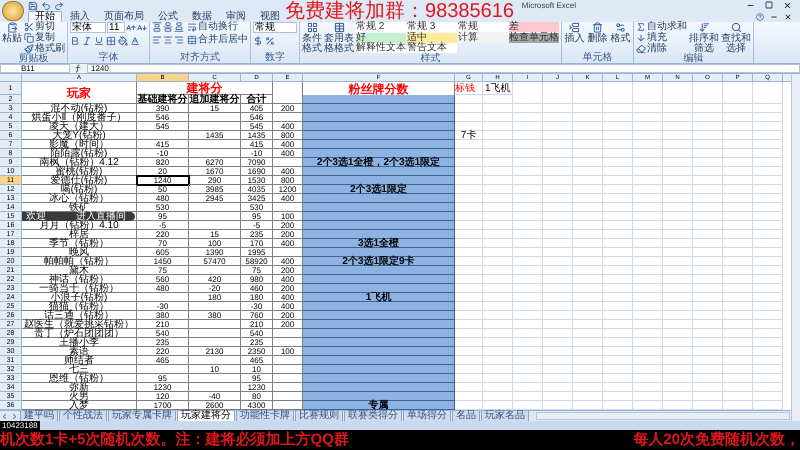 The width and height of the screenshot is (800, 450). I want to click on wrap-text-icon, so click(192, 27).